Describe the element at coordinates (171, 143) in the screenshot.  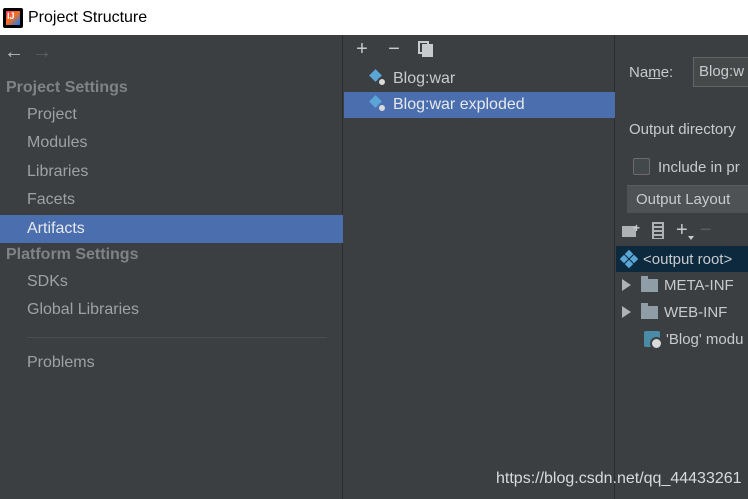
I see `sidebar-item-modules: Modules` at that location.